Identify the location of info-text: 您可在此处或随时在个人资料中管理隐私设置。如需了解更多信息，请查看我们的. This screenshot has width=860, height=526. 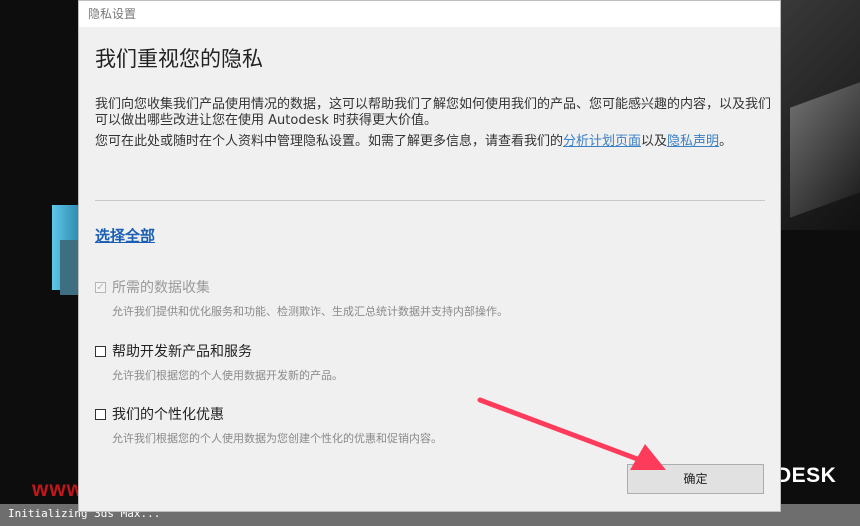
(329, 141).